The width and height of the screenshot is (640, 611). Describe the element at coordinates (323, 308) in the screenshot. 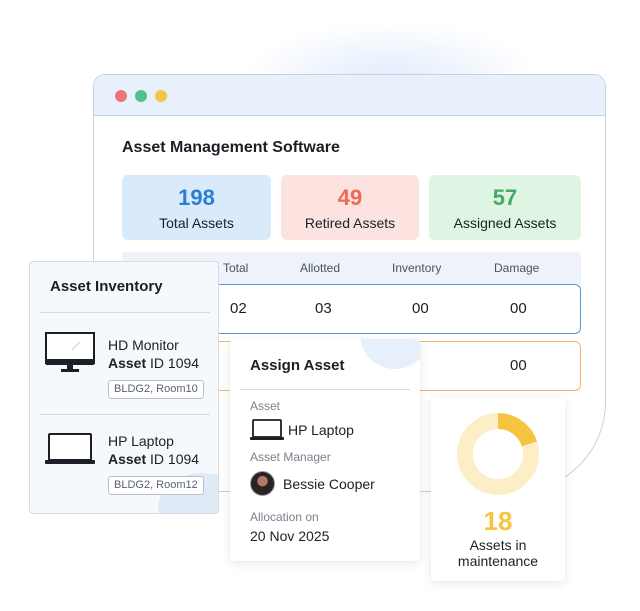

I see `cell-allotted: 03` at that location.